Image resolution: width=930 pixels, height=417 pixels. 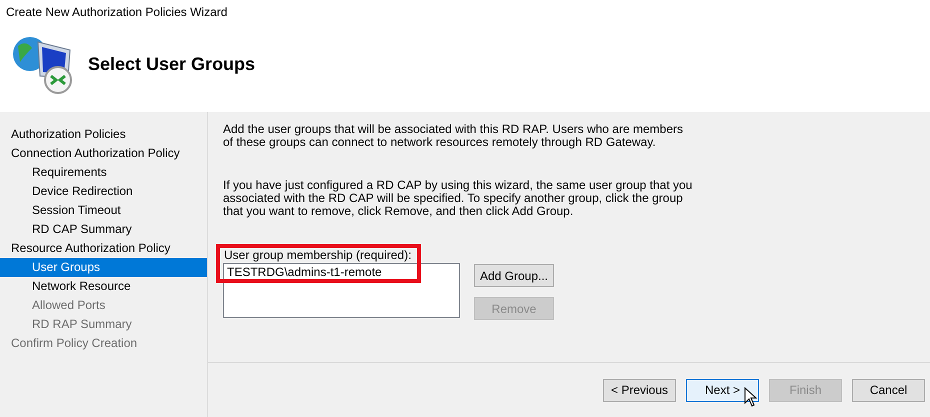 What do you see at coordinates (103, 172) in the screenshot?
I see `nav-item: Requirements` at bounding box center [103, 172].